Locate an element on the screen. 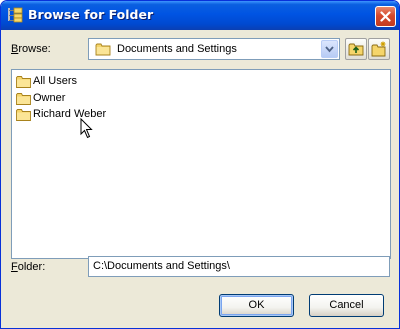 The width and height of the screenshot is (400, 329). up-one-level-icon is located at coordinates (356, 49).